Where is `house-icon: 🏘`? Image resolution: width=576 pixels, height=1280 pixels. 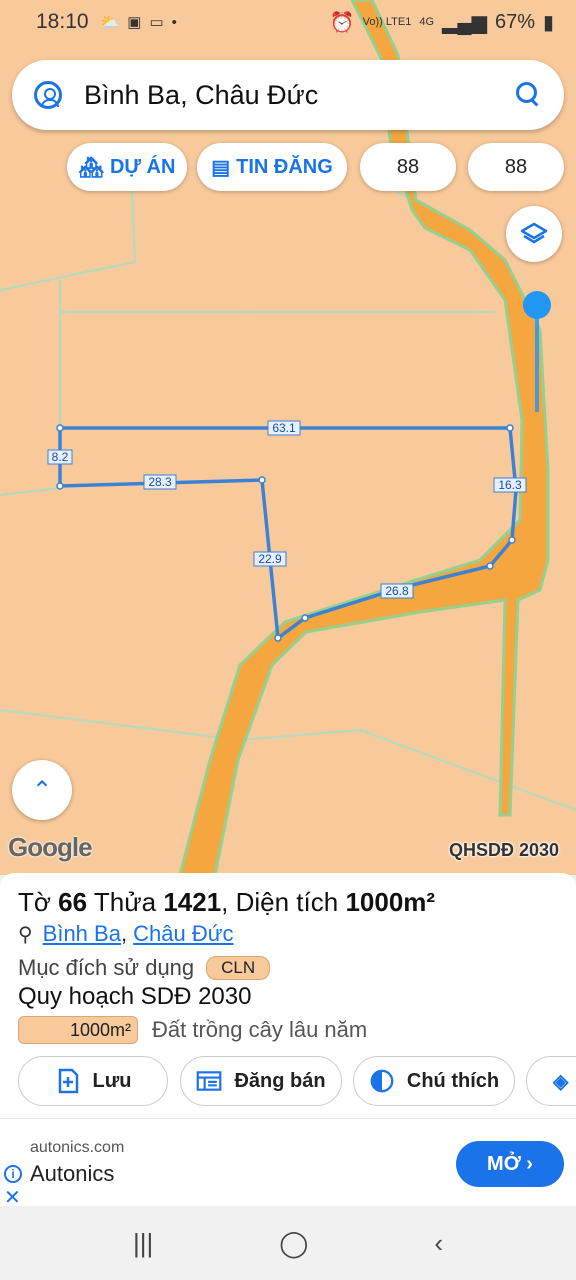 house-icon: 🏘 is located at coordinates (91, 167).